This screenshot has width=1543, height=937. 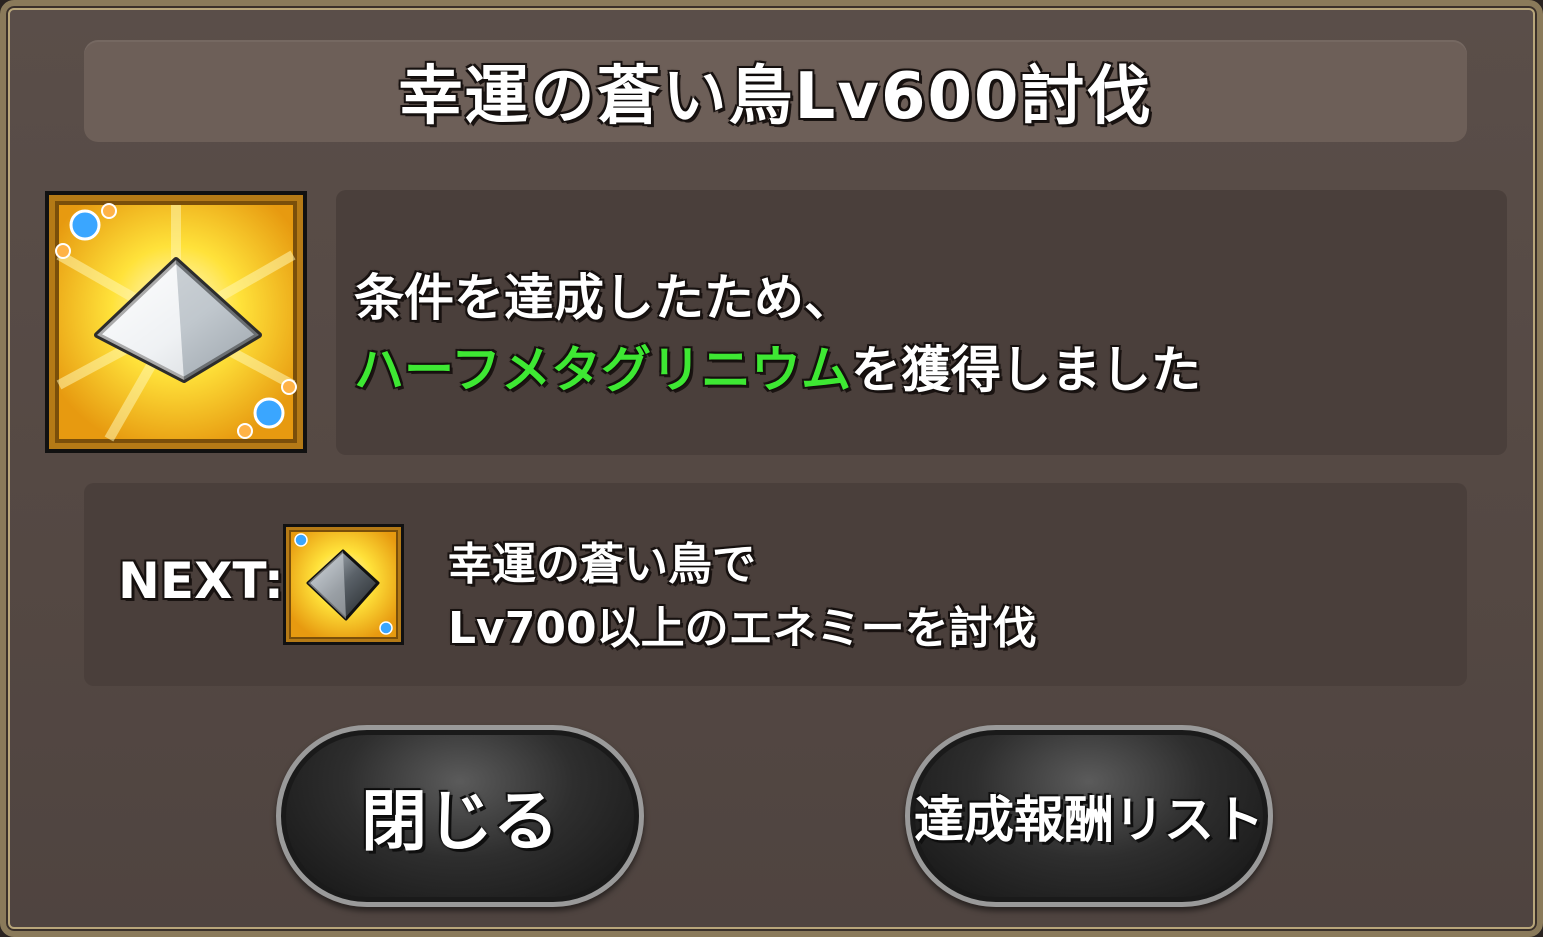 What do you see at coordinates (176, 322) in the screenshot?
I see `half-metal-crystal-icon` at bounding box center [176, 322].